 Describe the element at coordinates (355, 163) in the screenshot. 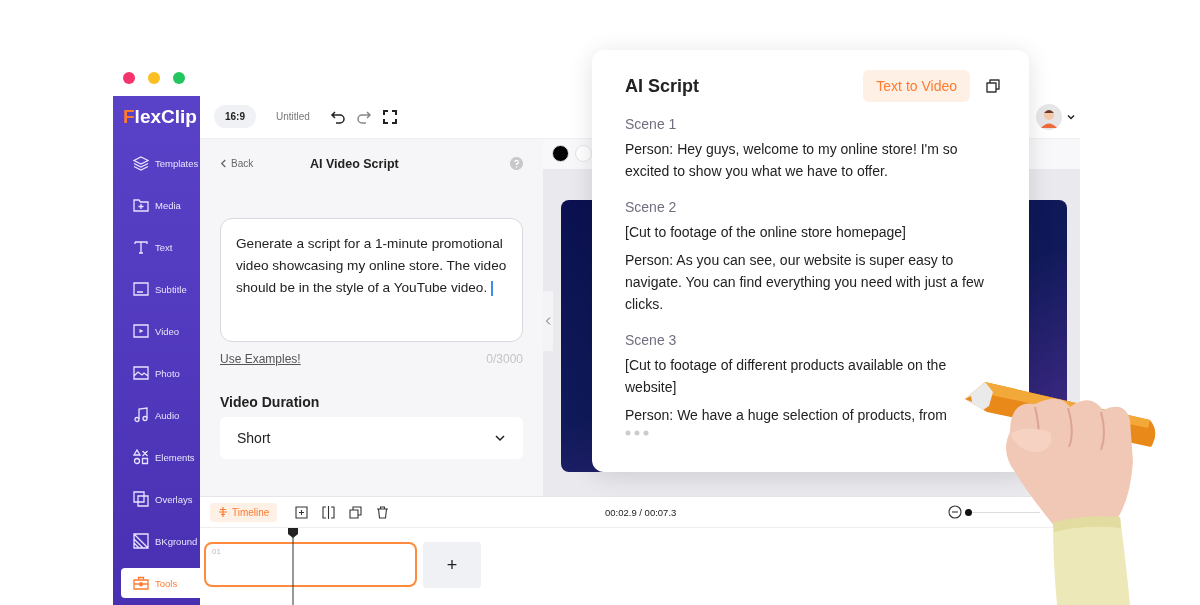

I see `panel-title: AI Video Script` at that location.